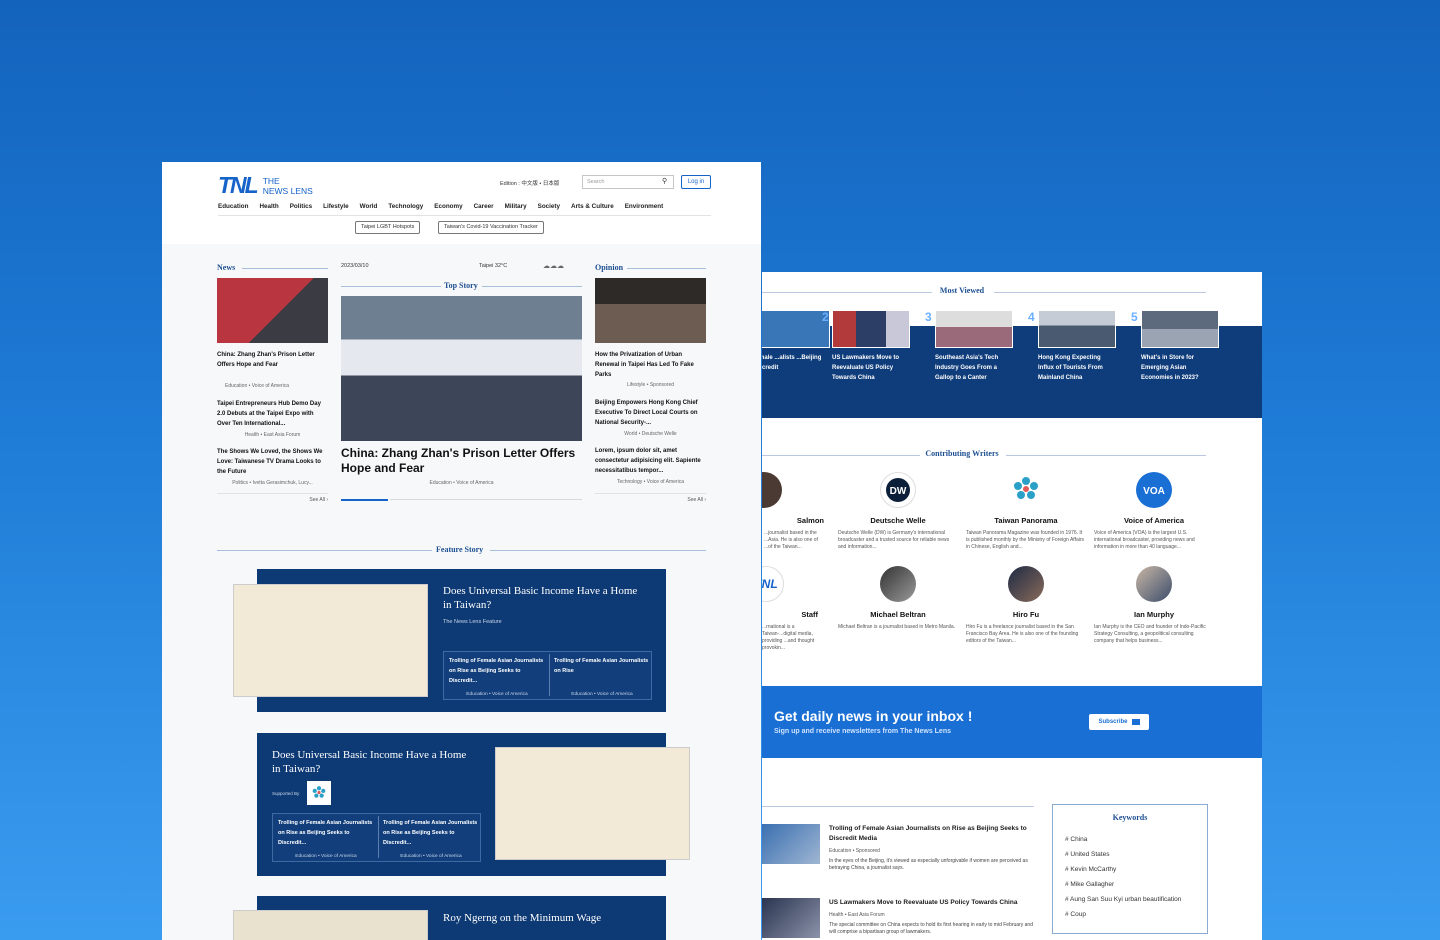 This screenshot has width=1440, height=940. What do you see at coordinates (1026, 490) in the screenshot?
I see `panorama-logo-icon` at bounding box center [1026, 490].